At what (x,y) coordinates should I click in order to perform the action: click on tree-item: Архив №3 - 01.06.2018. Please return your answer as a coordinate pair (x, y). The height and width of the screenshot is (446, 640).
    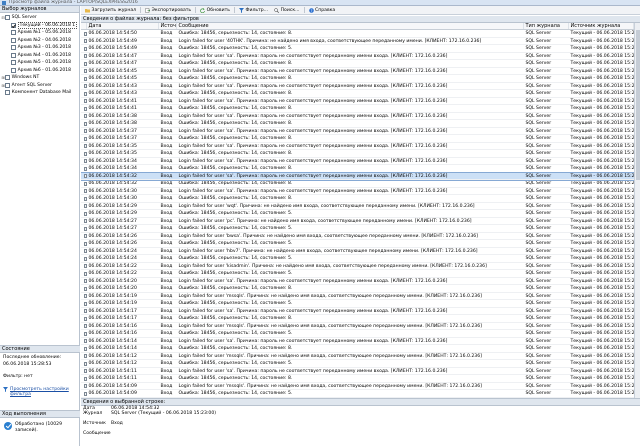
    Looking at the image, I should click on (40, 48).